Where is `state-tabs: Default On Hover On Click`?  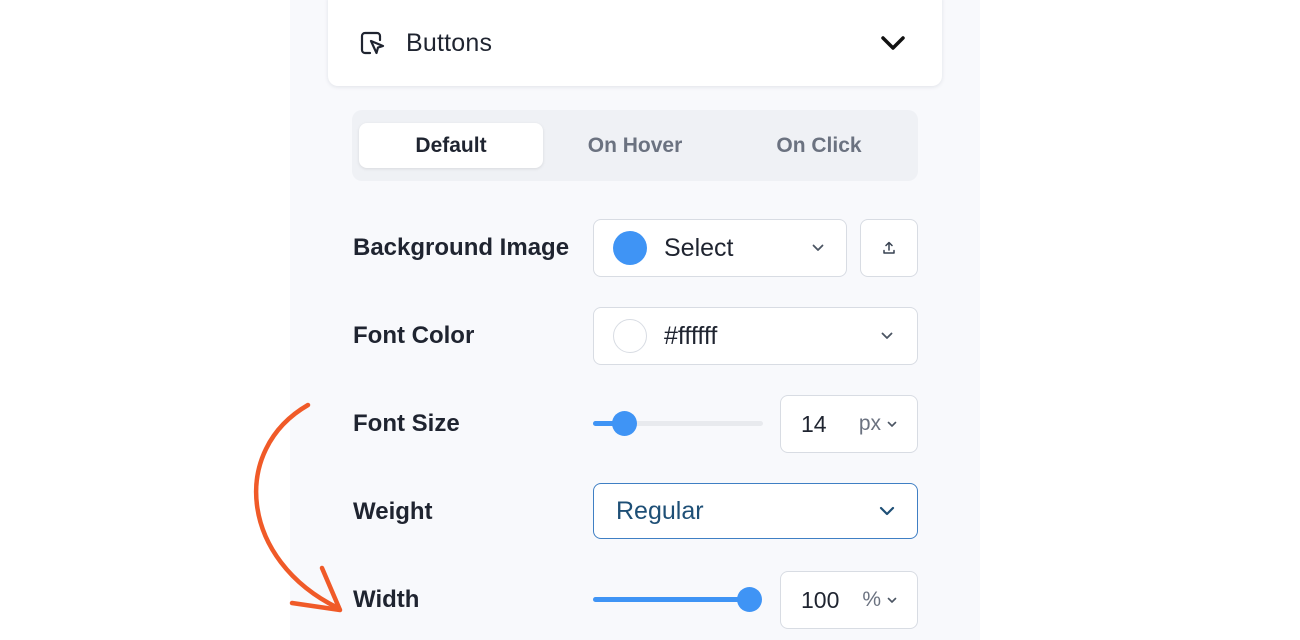
state-tabs: Default On Hover On Click is located at coordinates (635, 145).